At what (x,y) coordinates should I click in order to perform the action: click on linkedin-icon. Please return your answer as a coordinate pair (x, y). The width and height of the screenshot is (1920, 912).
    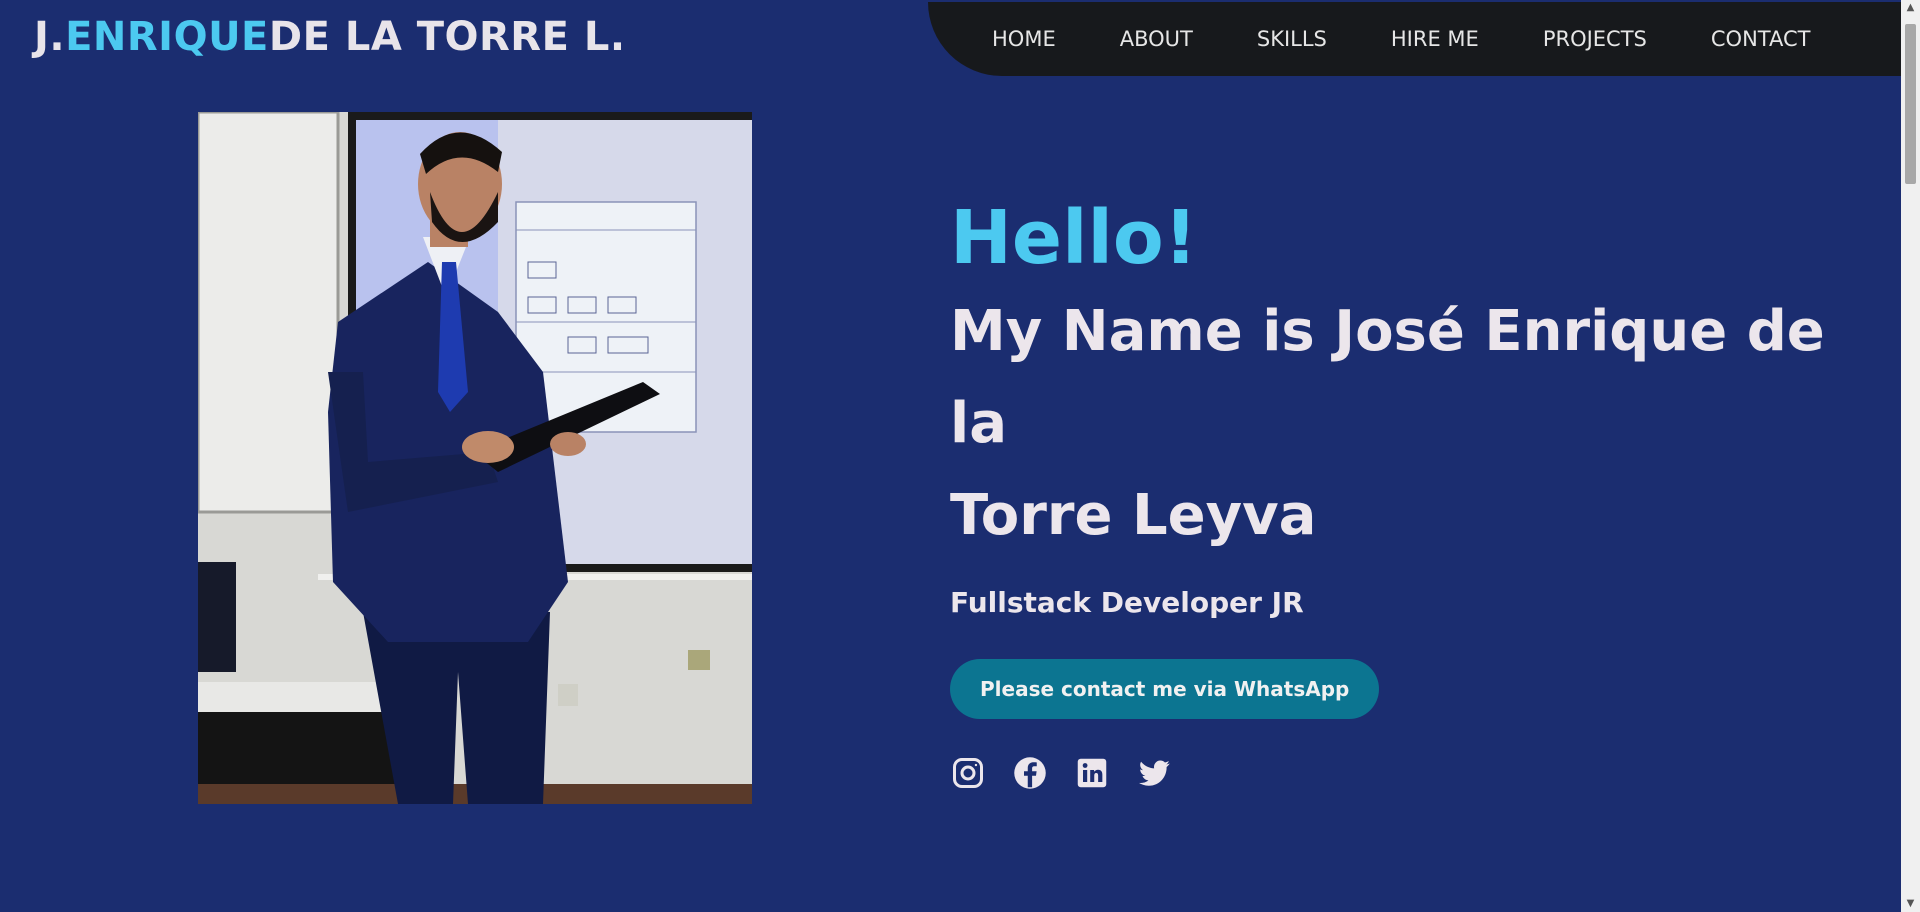
    Looking at the image, I should click on (1092, 773).